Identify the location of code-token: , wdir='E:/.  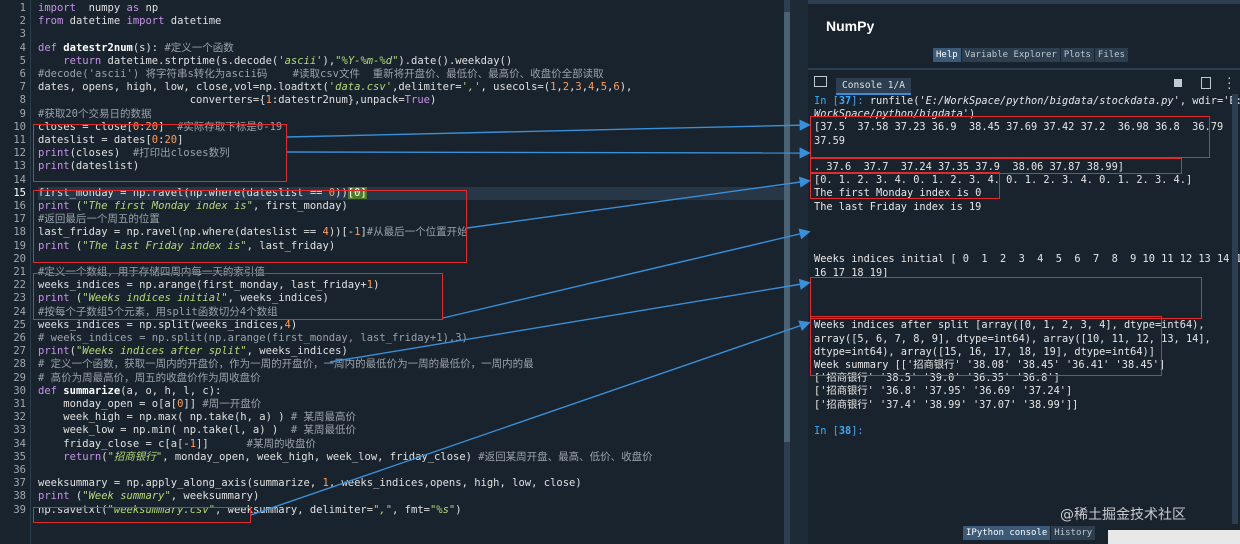
(1209, 101).